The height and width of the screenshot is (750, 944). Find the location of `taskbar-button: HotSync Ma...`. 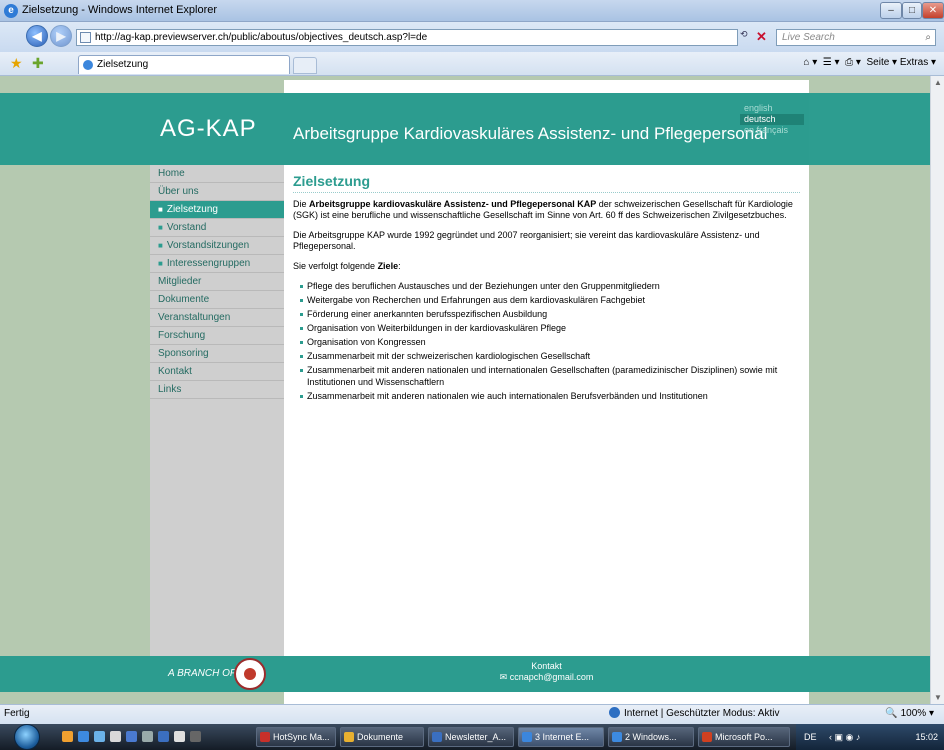

taskbar-button: HotSync Ma... is located at coordinates (296, 737).